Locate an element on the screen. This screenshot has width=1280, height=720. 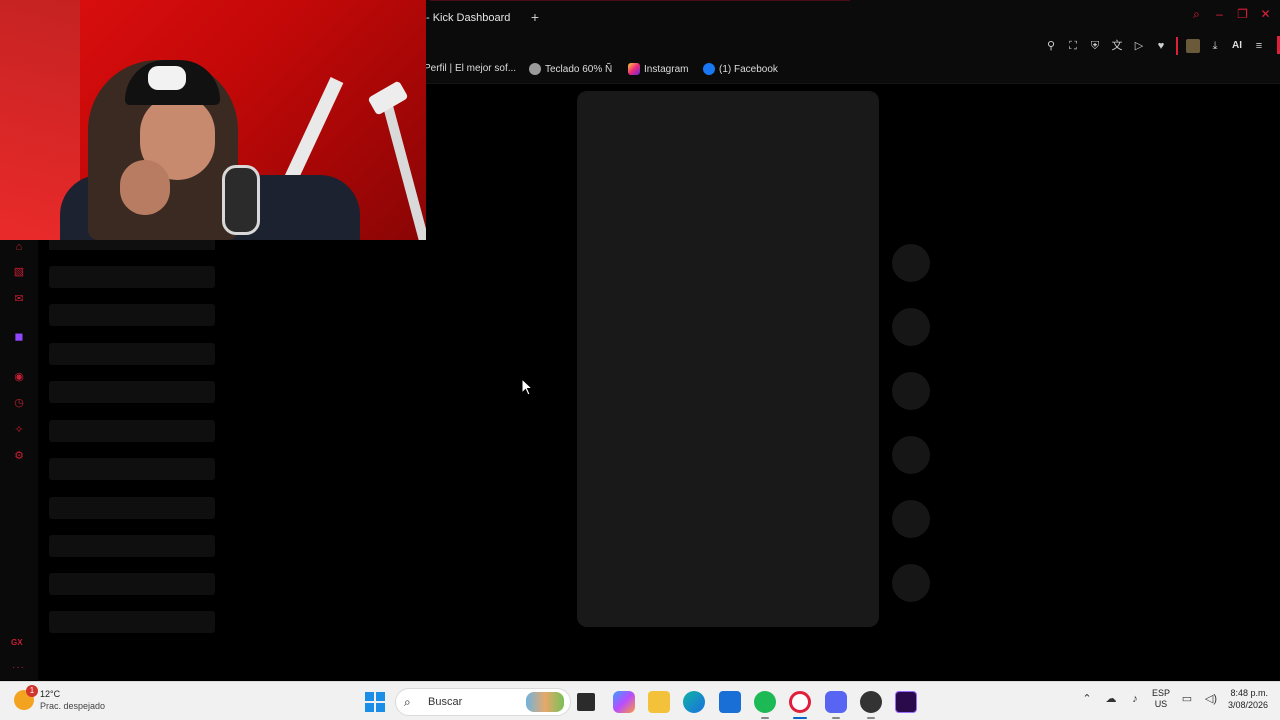
pin-icon: ⚲ is located at coordinates (1051, 46).